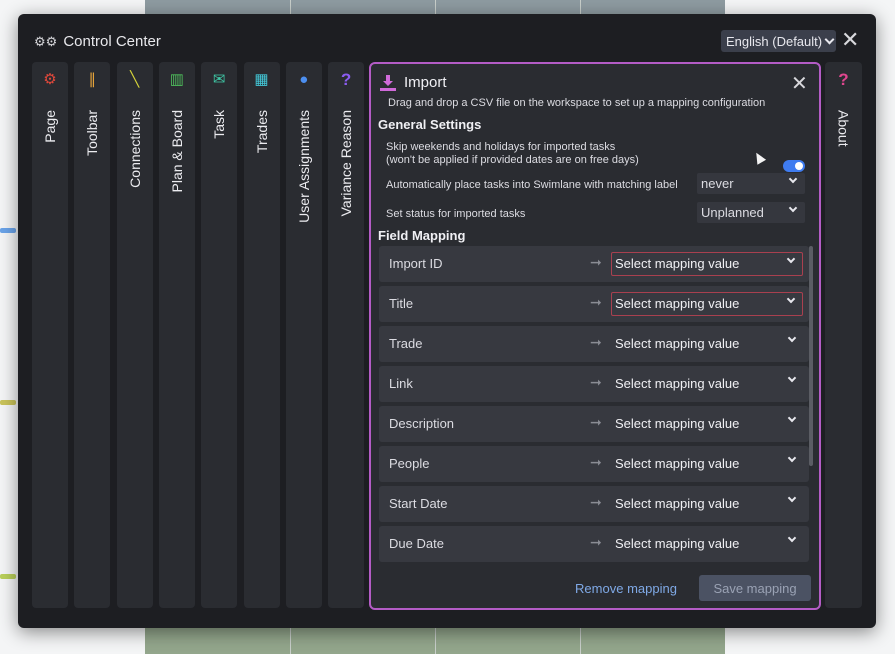 The image size is (895, 654). Describe the element at coordinates (176, 151) in the screenshot. I see `tab-label: Plan & Board` at that location.